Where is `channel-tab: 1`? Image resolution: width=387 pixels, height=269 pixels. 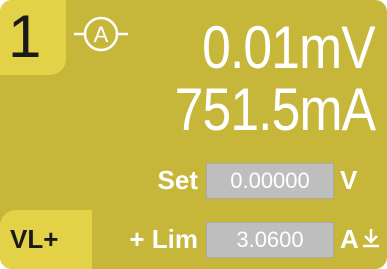
channel-tab: 1 is located at coordinates (33, 37).